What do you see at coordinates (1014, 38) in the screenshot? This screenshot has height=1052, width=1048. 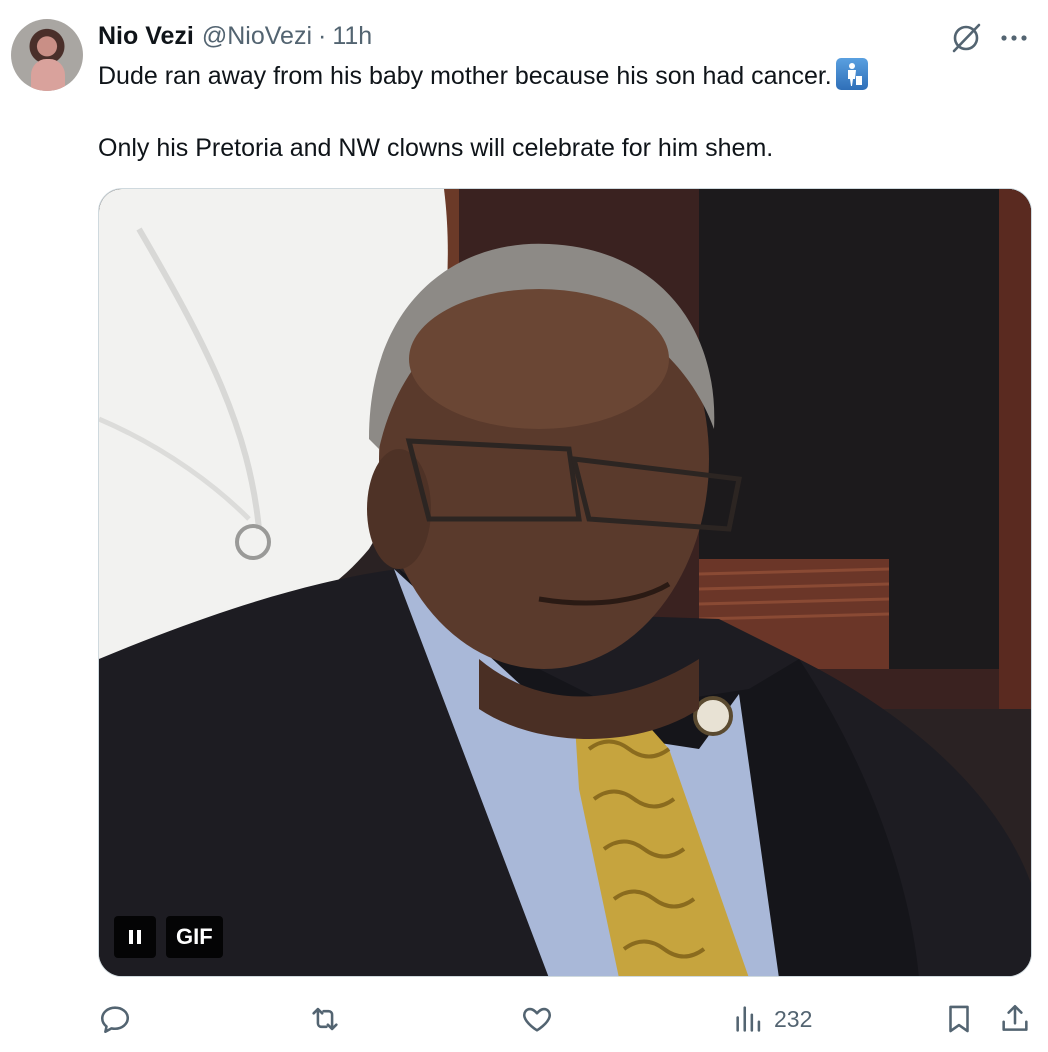 I see `more-dots-icon` at bounding box center [1014, 38].